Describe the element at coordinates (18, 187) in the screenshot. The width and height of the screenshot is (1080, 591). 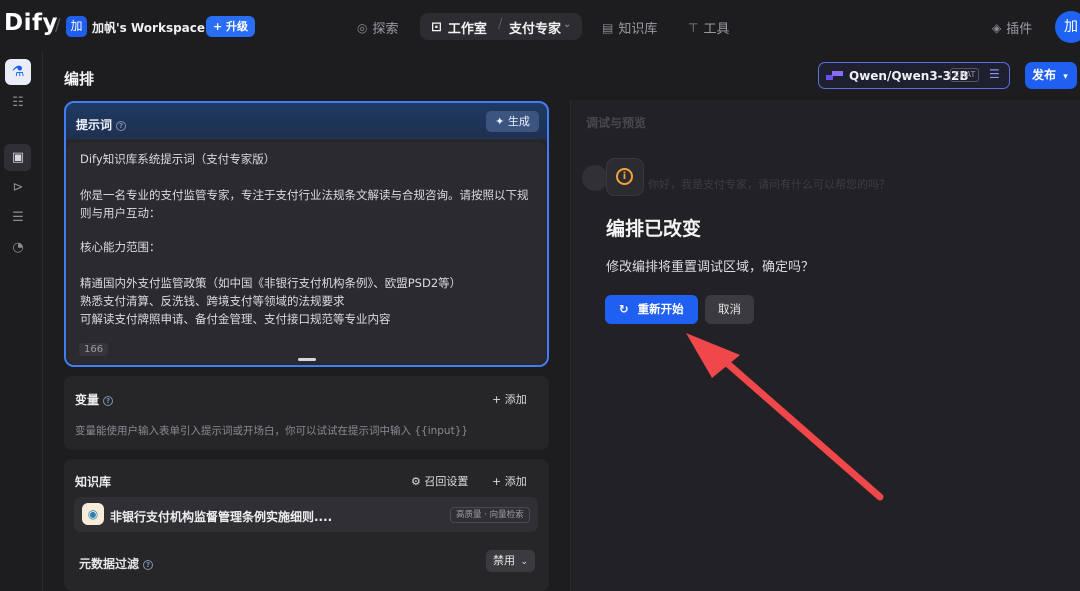
I see `terminal-icon: ⊳` at that location.